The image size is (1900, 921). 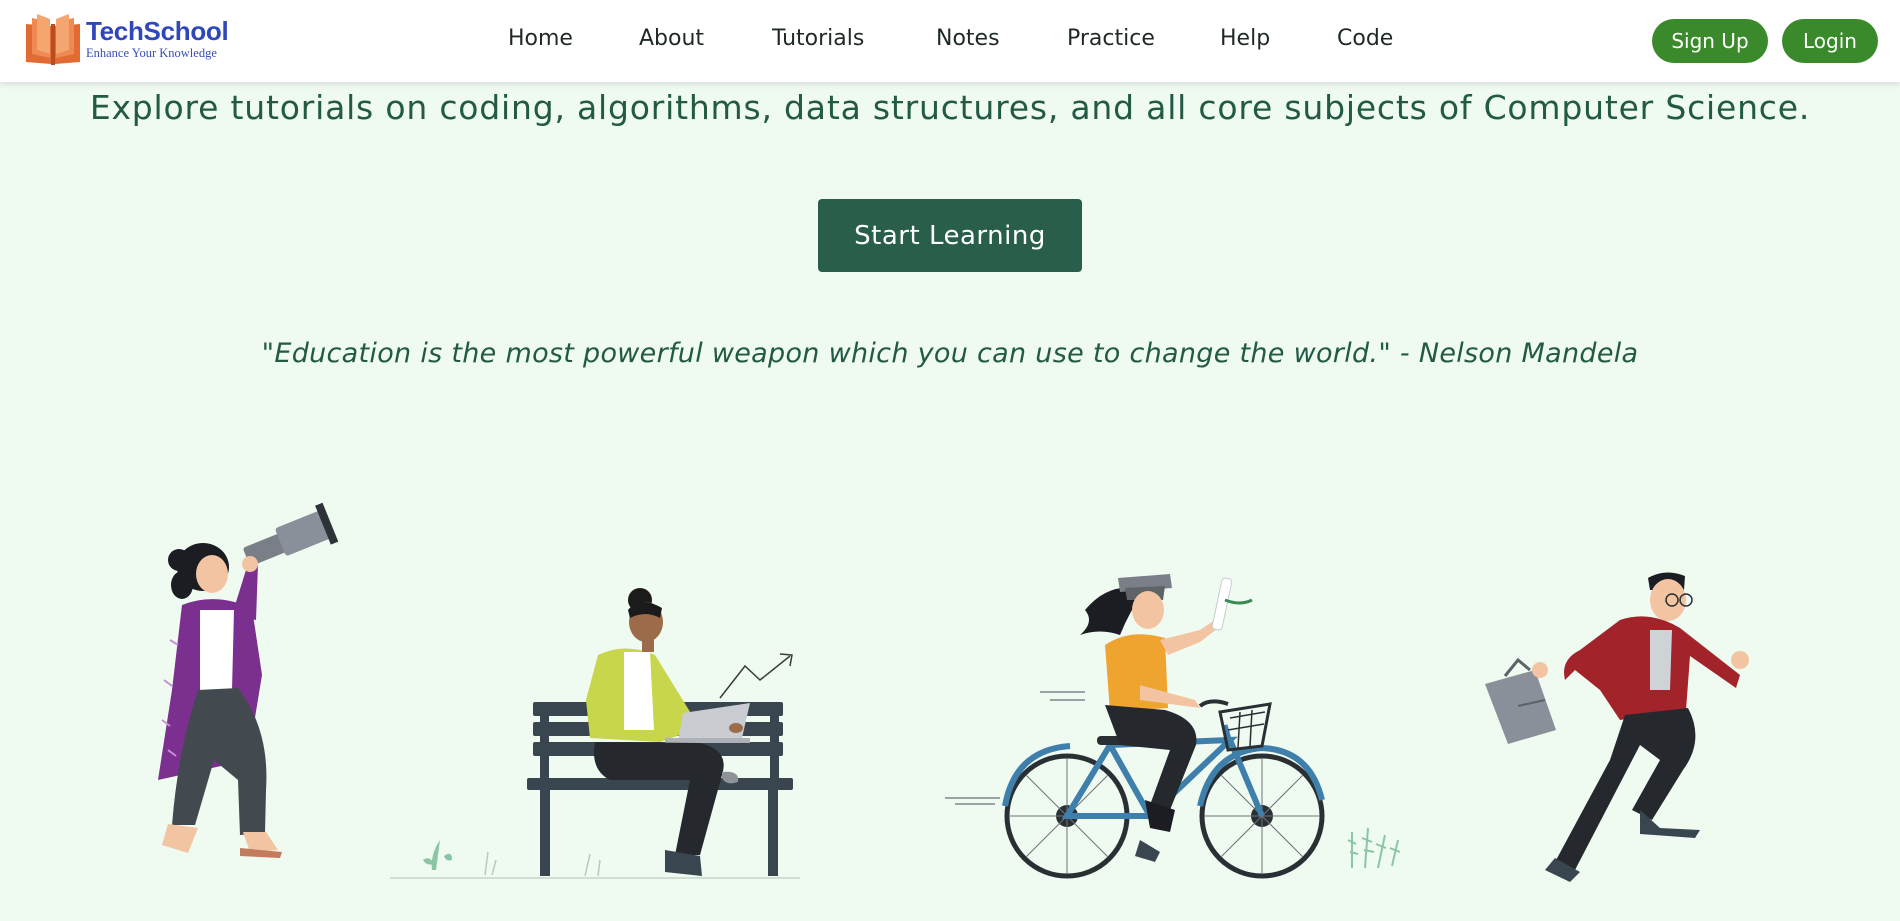 I want to click on login-button: Login, so click(x=1830, y=41).